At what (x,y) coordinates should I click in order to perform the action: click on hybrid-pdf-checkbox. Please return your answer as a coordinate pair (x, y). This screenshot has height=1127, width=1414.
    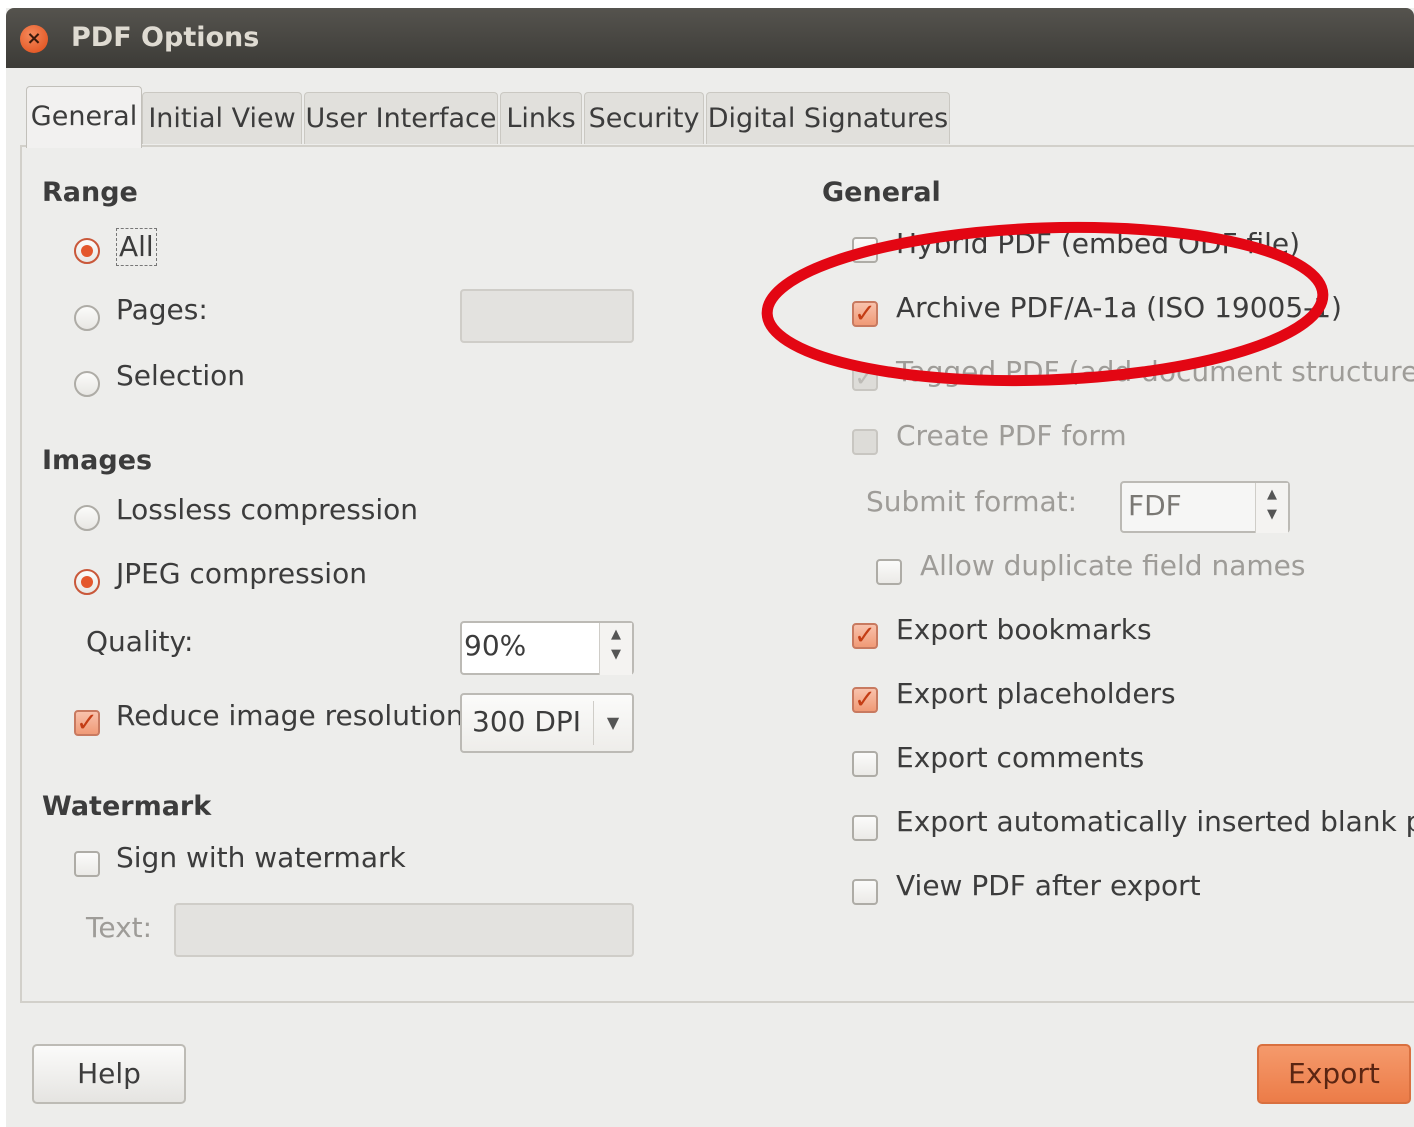
    Looking at the image, I should click on (865, 250).